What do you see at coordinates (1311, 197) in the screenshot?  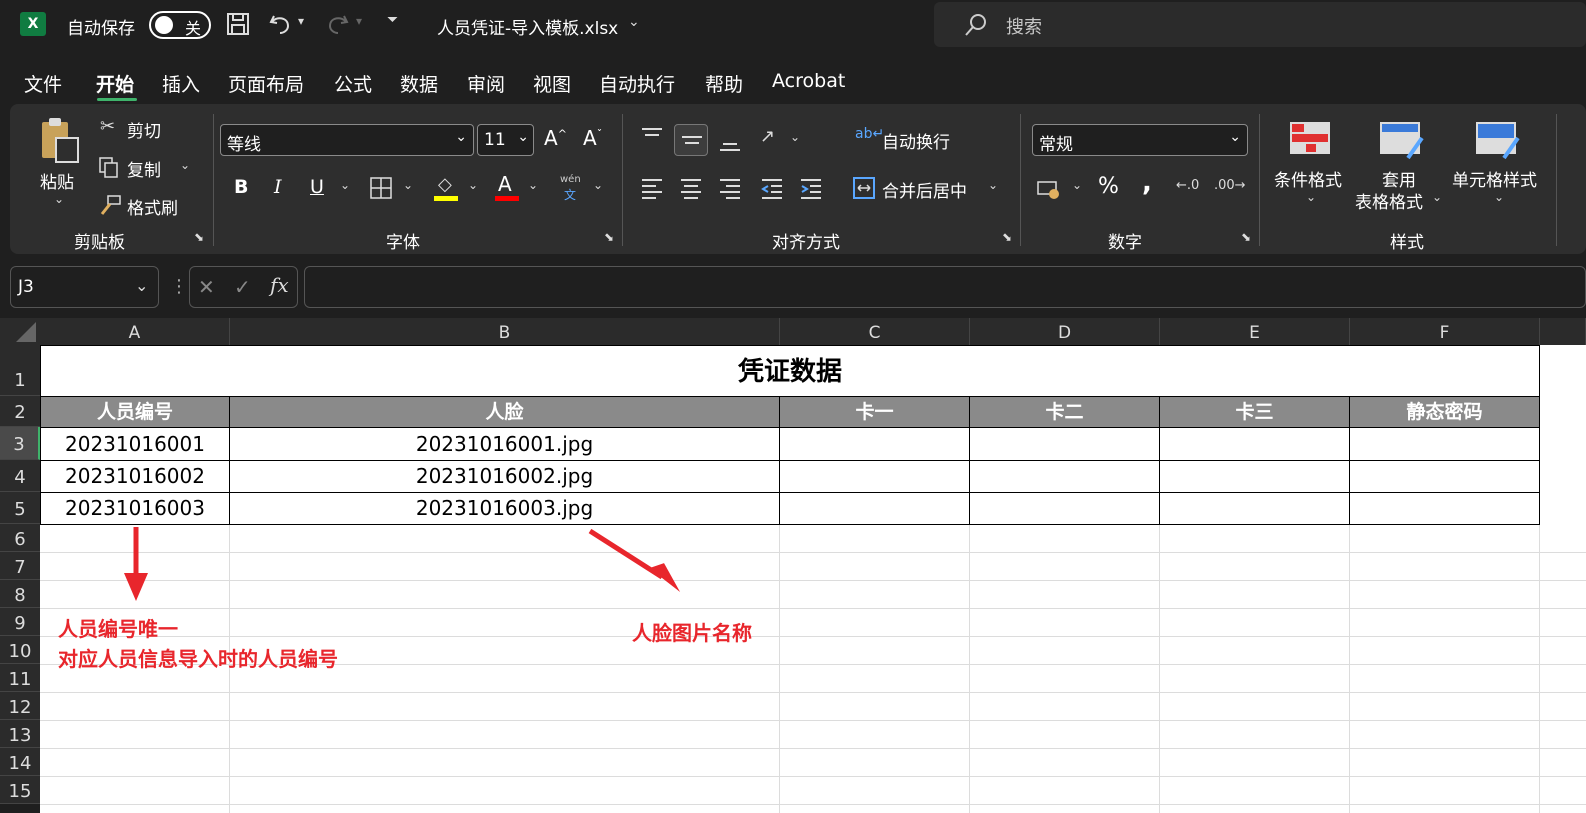 I see `conditional-dropdown-icon: ⌄` at bounding box center [1311, 197].